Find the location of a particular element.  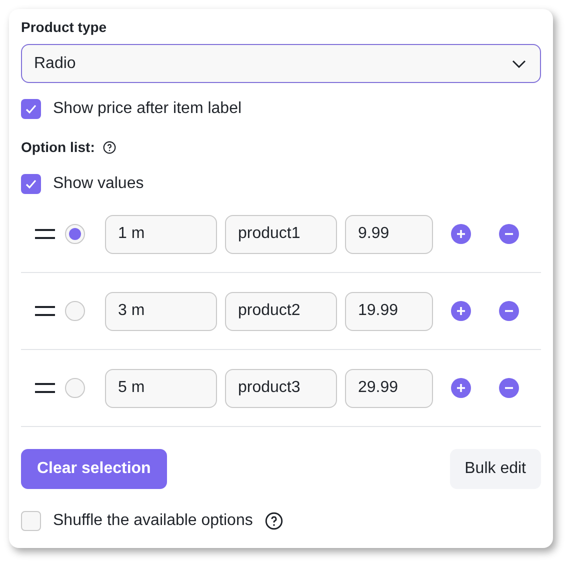

checkbox-label: Show values is located at coordinates (98, 184).